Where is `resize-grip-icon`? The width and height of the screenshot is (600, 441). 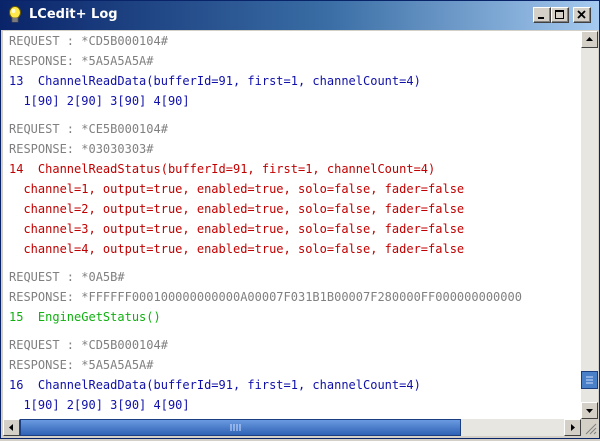 resize-grip-icon is located at coordinates (591, 429).